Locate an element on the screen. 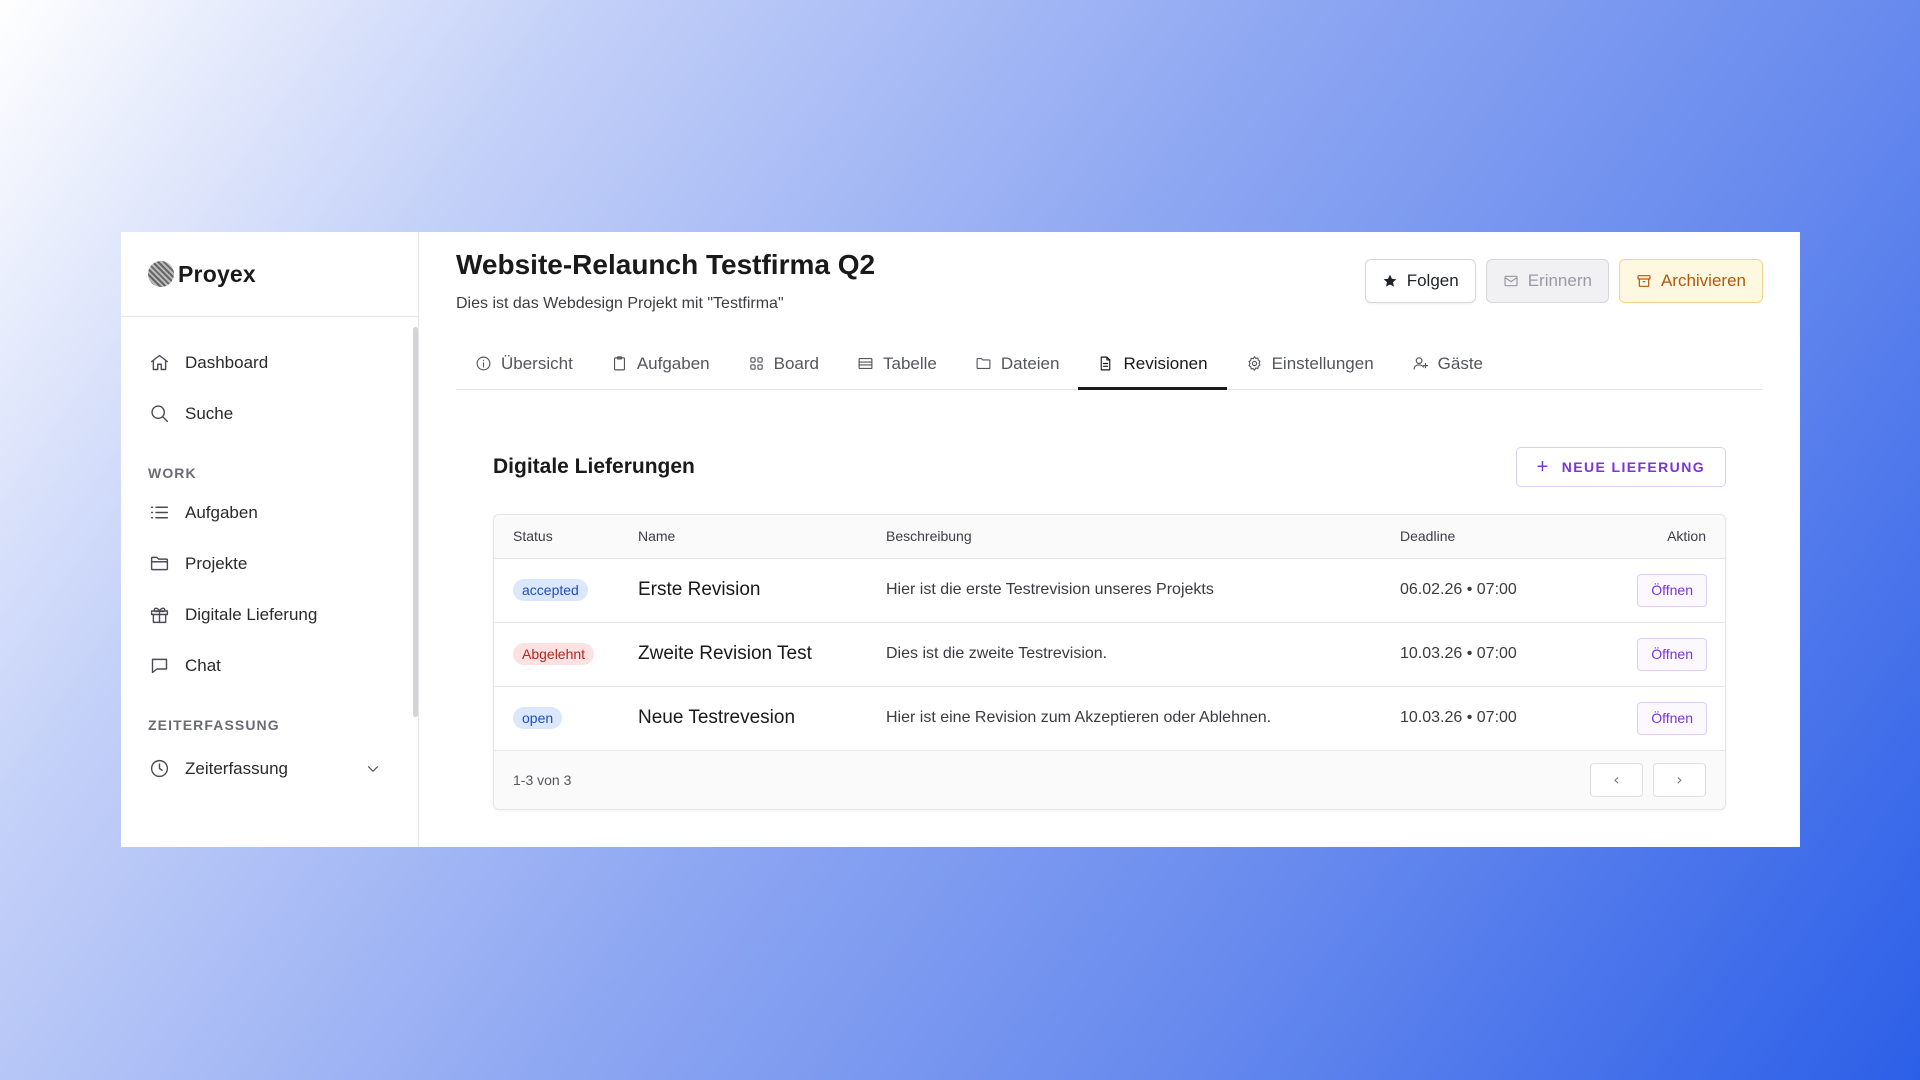 The width and height of the screenshot is (1920, 1080). sidebar-item-chat: Chat is located at coordinates (269, 665).